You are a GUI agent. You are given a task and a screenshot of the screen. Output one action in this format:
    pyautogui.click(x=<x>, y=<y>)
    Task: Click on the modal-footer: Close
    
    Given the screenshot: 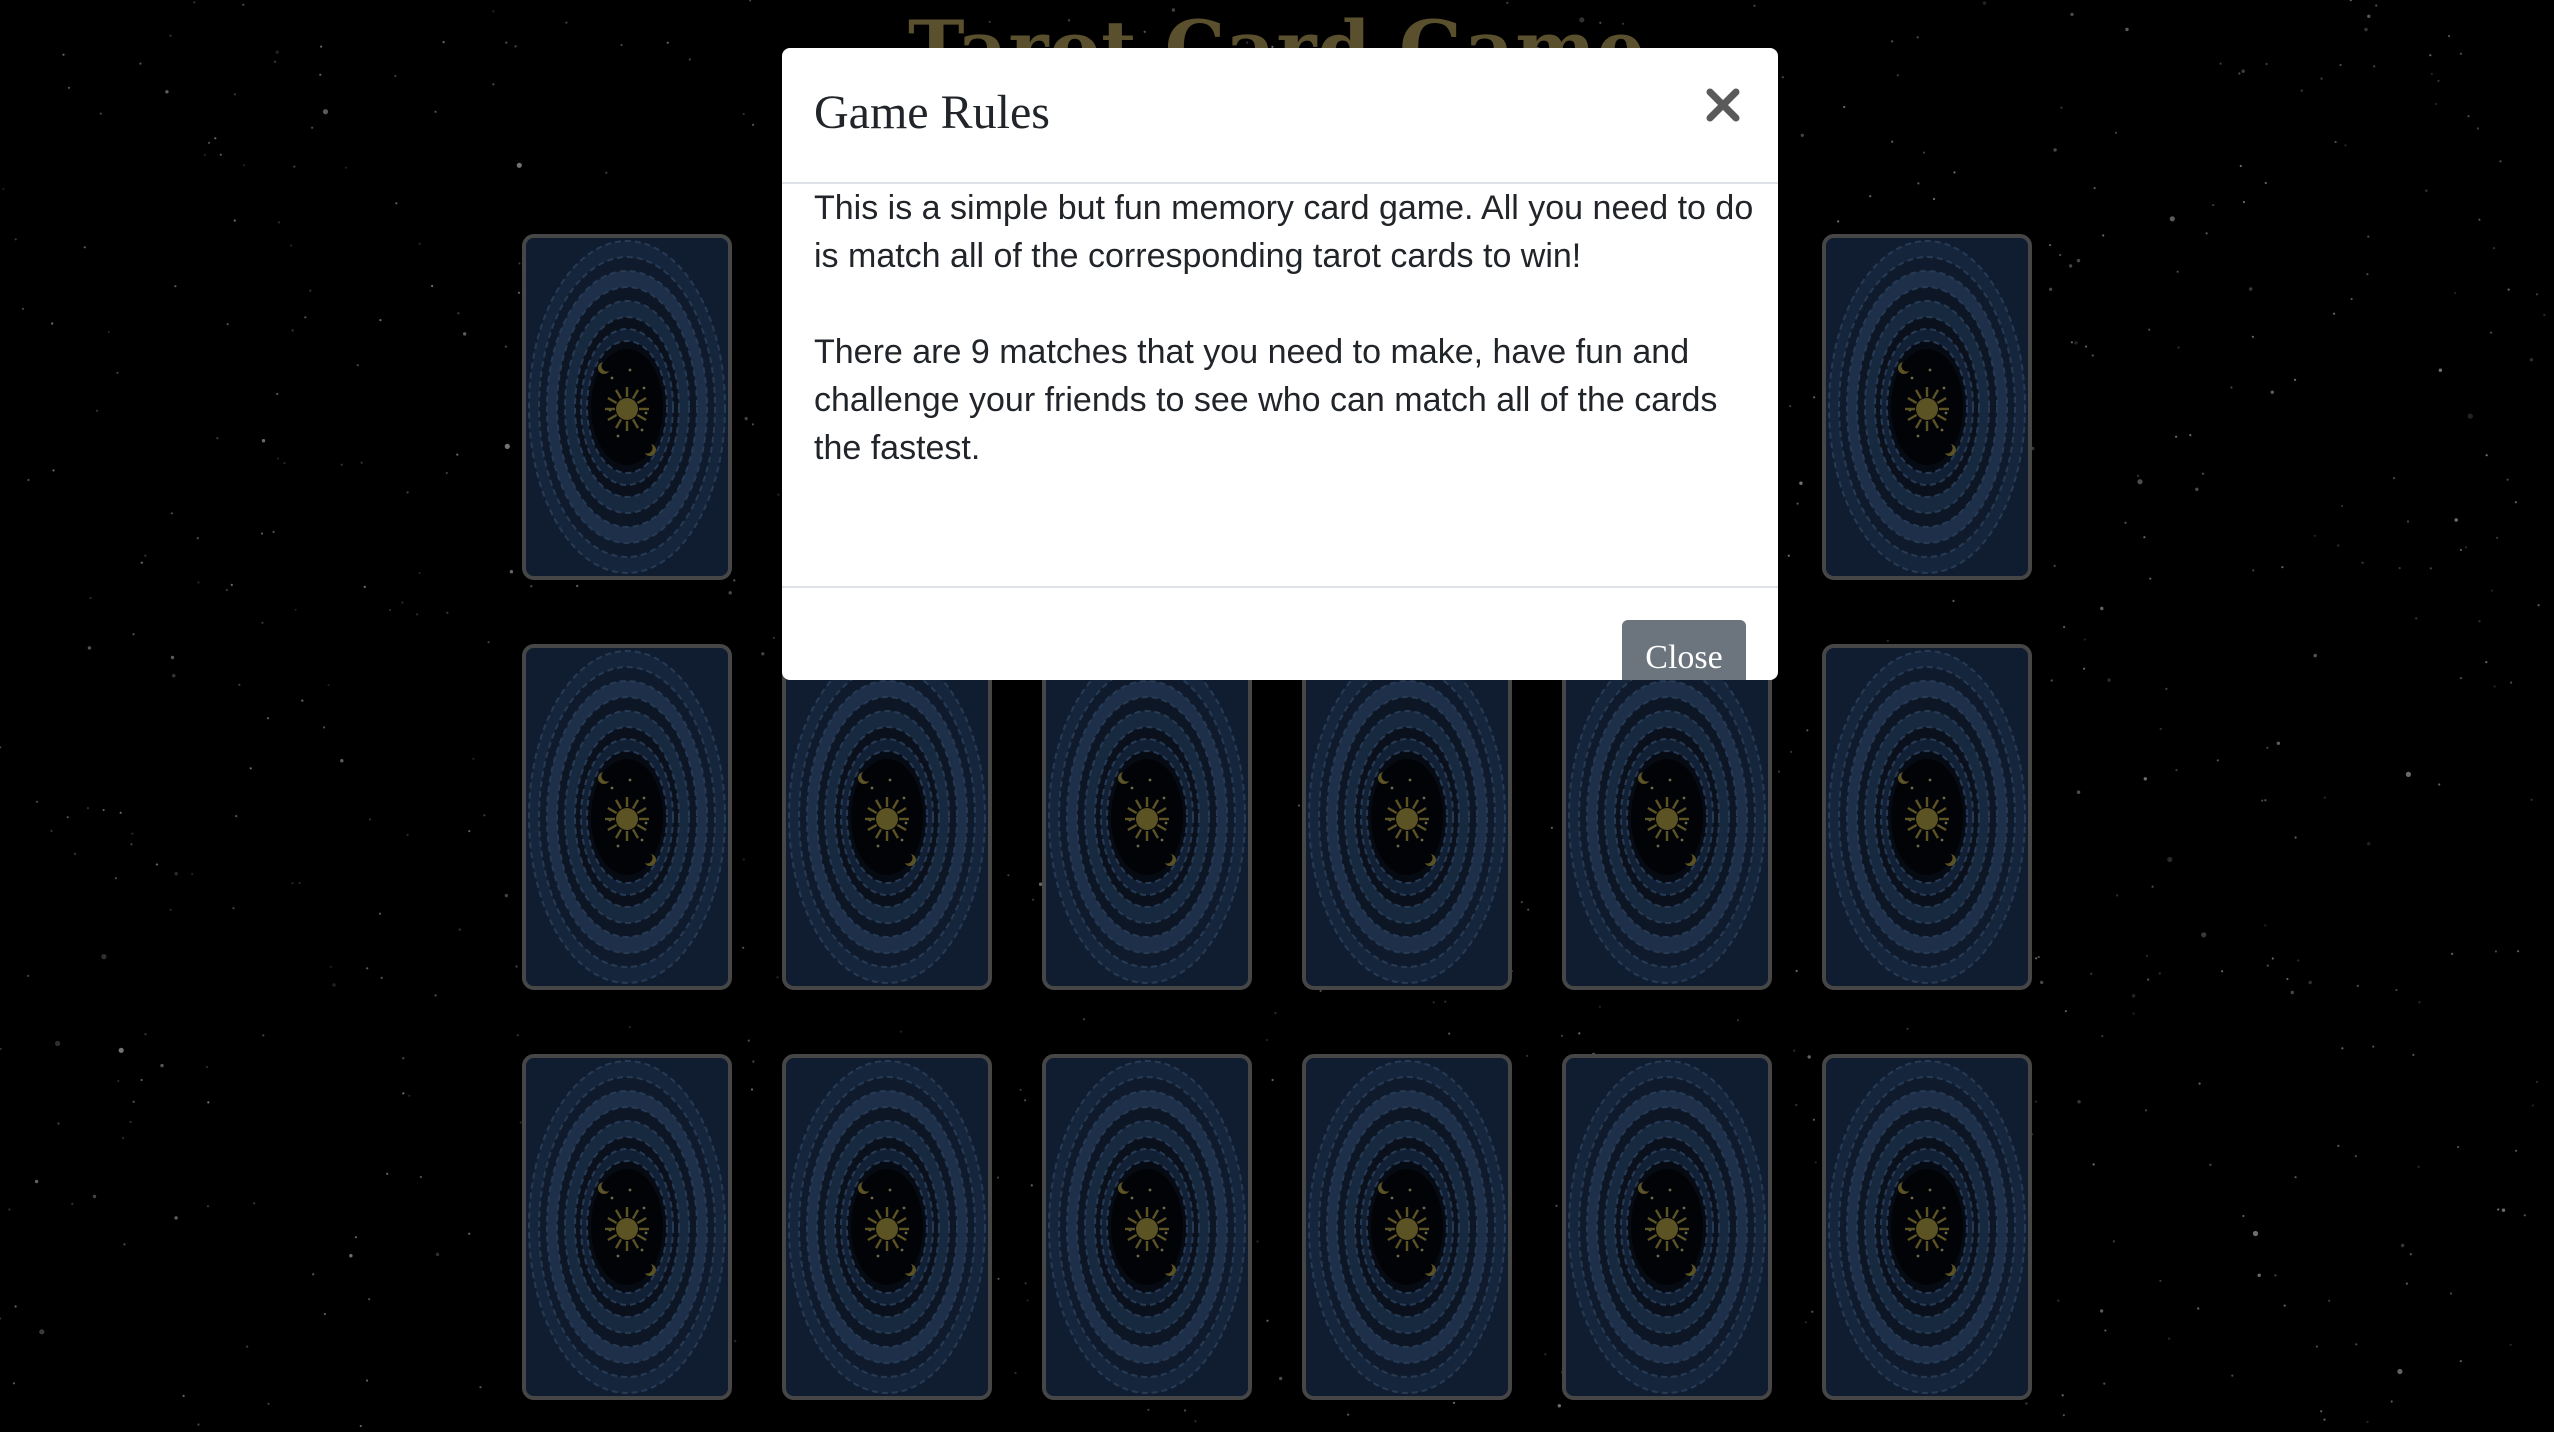 What is the action you would take?
    pyautogui.click(x=1280, y=633)
    